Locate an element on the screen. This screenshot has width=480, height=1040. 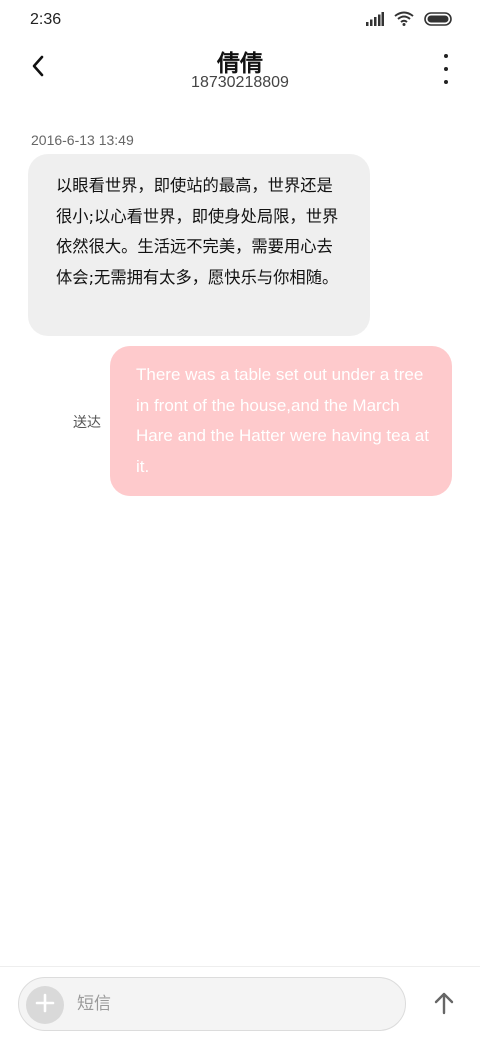
contact-name: 倩倩 is located at coordinates (240, 64).